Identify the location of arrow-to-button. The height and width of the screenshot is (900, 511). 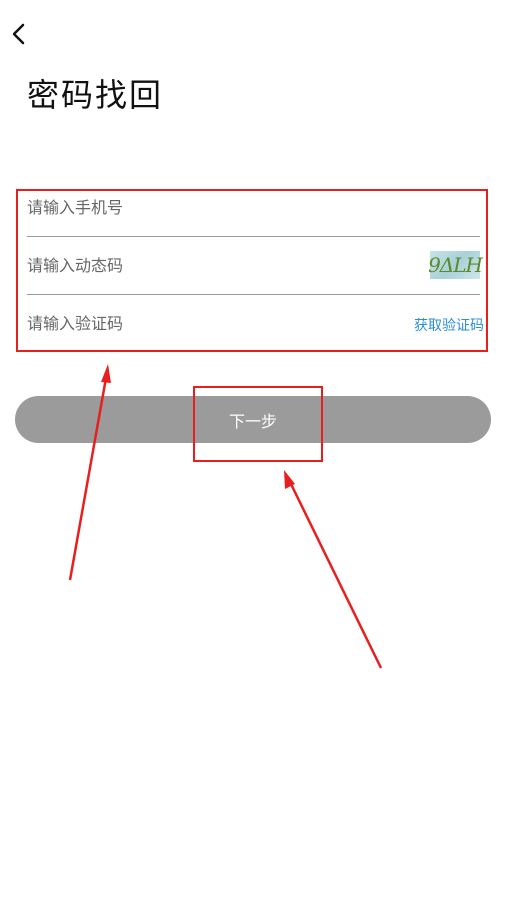
(333, 569).